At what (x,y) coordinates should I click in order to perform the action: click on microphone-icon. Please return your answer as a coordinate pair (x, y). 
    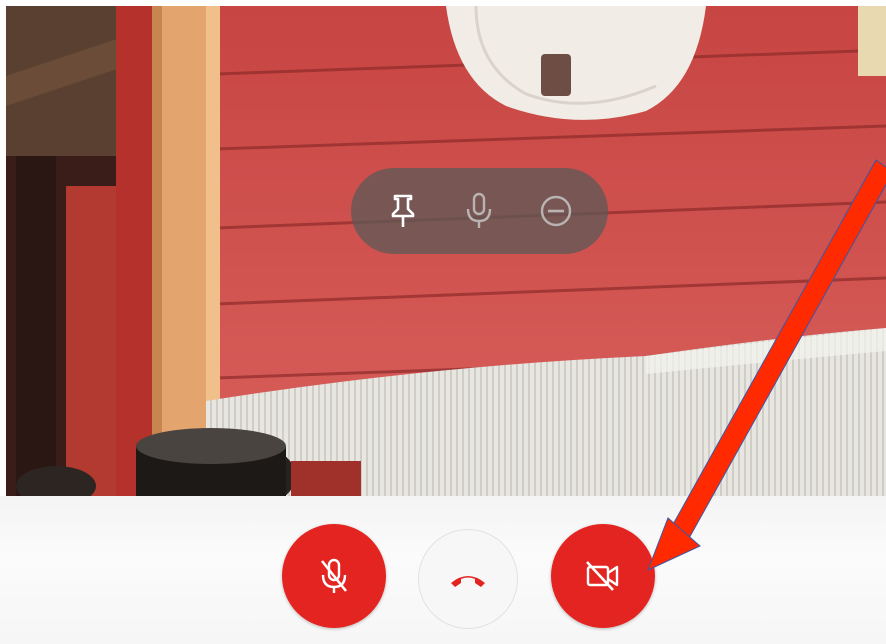
    Looking at the image, I should click on (479, 210).